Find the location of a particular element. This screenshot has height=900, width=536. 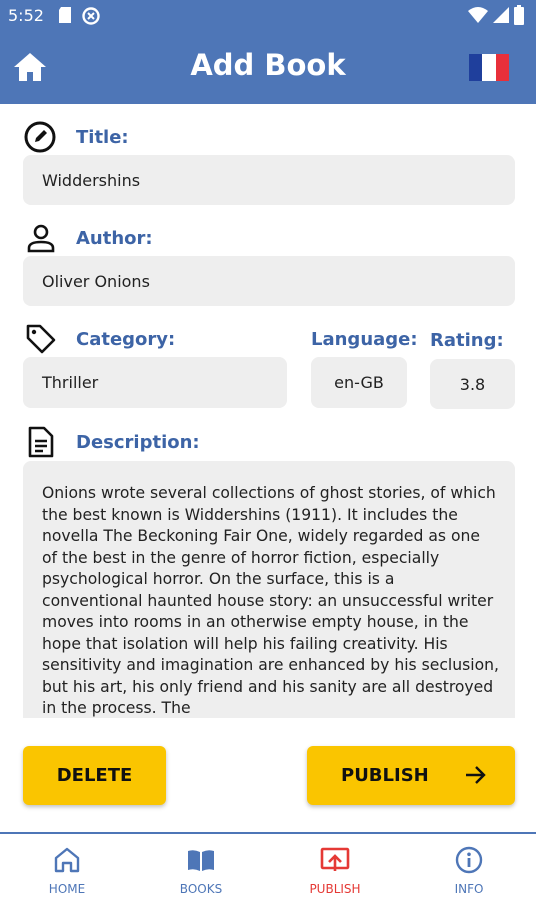

rating-label: Rating: is located at coordinates (467, 340).